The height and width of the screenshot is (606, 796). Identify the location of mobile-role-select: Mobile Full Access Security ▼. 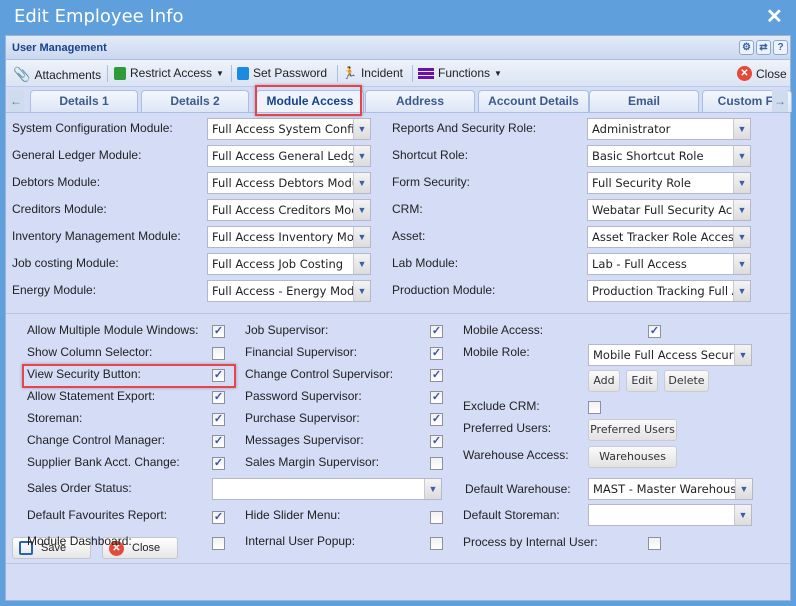
(670, 355).